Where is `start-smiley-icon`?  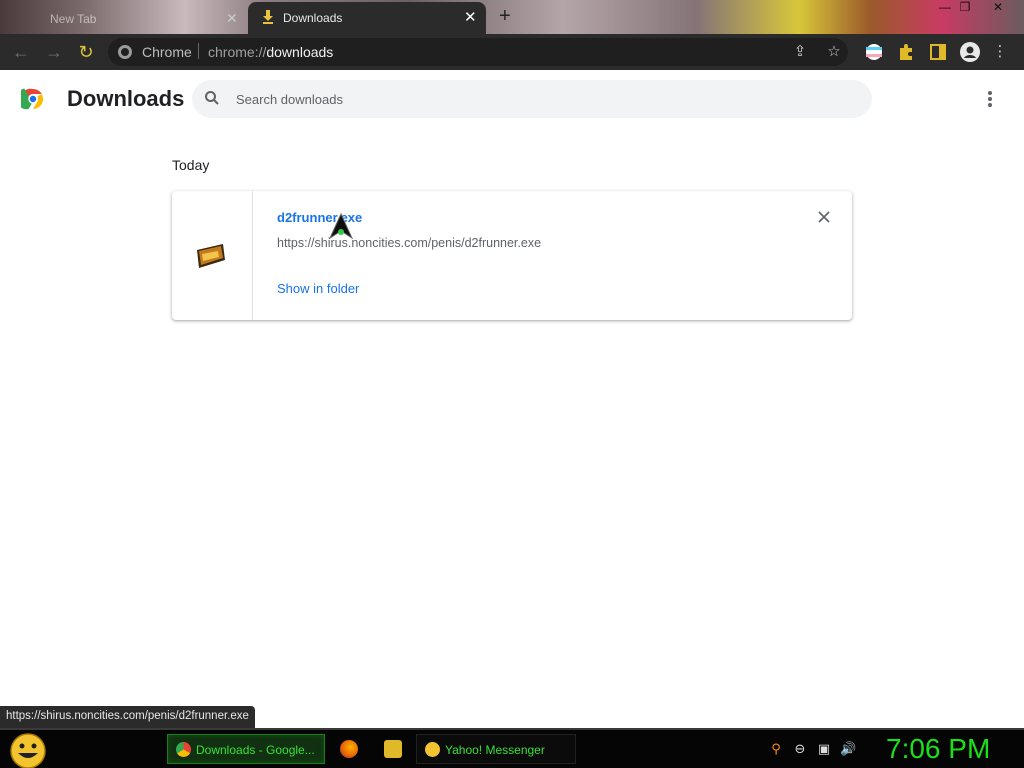
start-smiley-icon is located at coordinates (28, 750).